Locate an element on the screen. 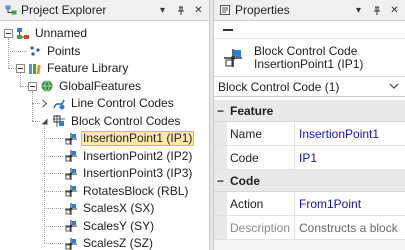  property-name: Name is located at coordinates (261, 133).